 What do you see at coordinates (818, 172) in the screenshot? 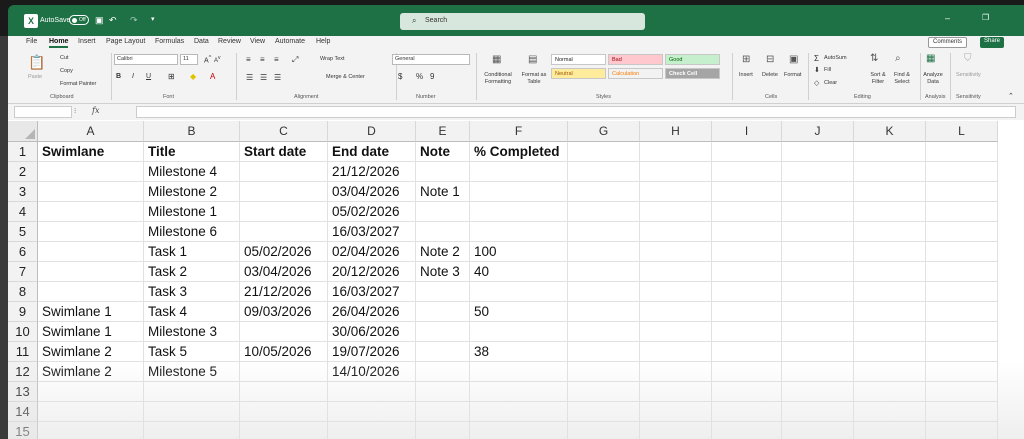
I see `cell-j2` at bounding box center [818, 172].